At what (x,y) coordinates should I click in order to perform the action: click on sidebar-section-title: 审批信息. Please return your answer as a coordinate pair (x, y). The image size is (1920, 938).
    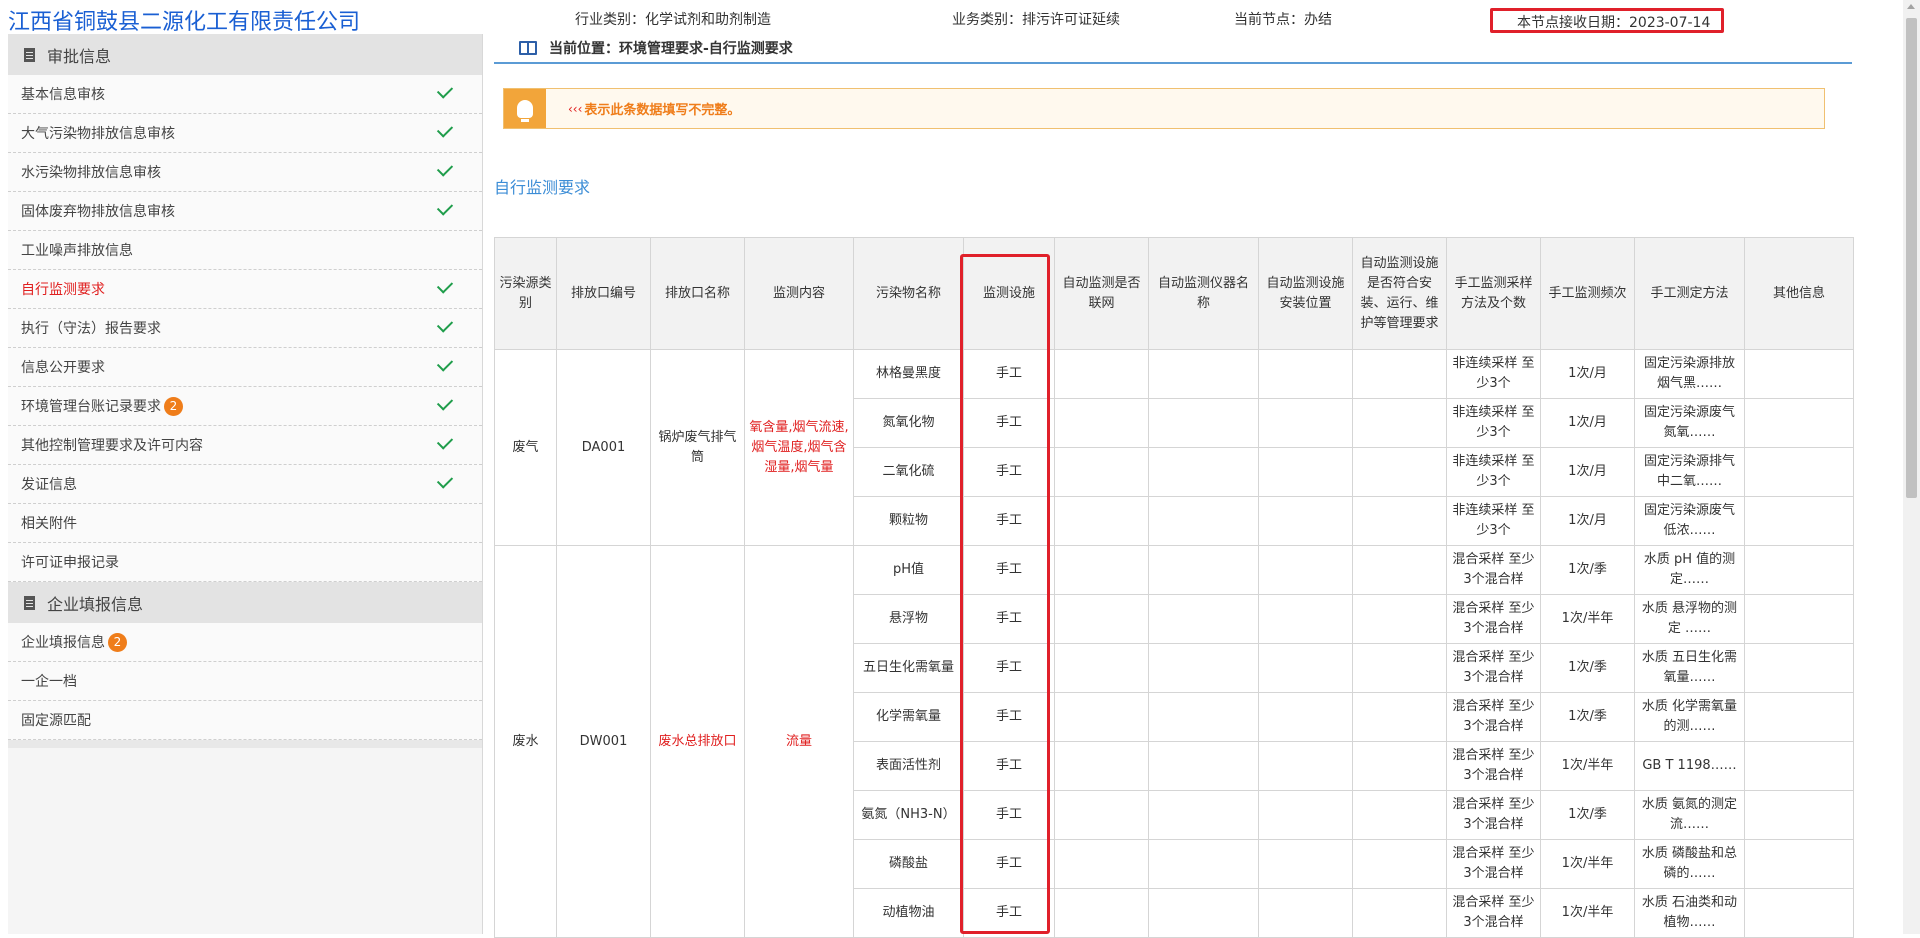
    Looking at the image, I should click on (79, 56).